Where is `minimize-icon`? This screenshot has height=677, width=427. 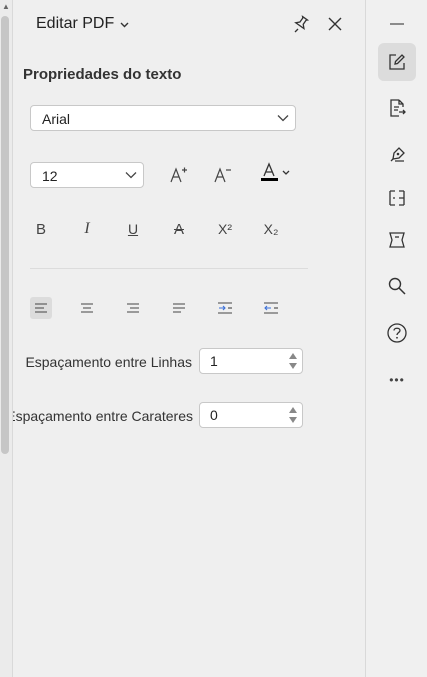 minimize-icon is located at coordinates (397, 24).